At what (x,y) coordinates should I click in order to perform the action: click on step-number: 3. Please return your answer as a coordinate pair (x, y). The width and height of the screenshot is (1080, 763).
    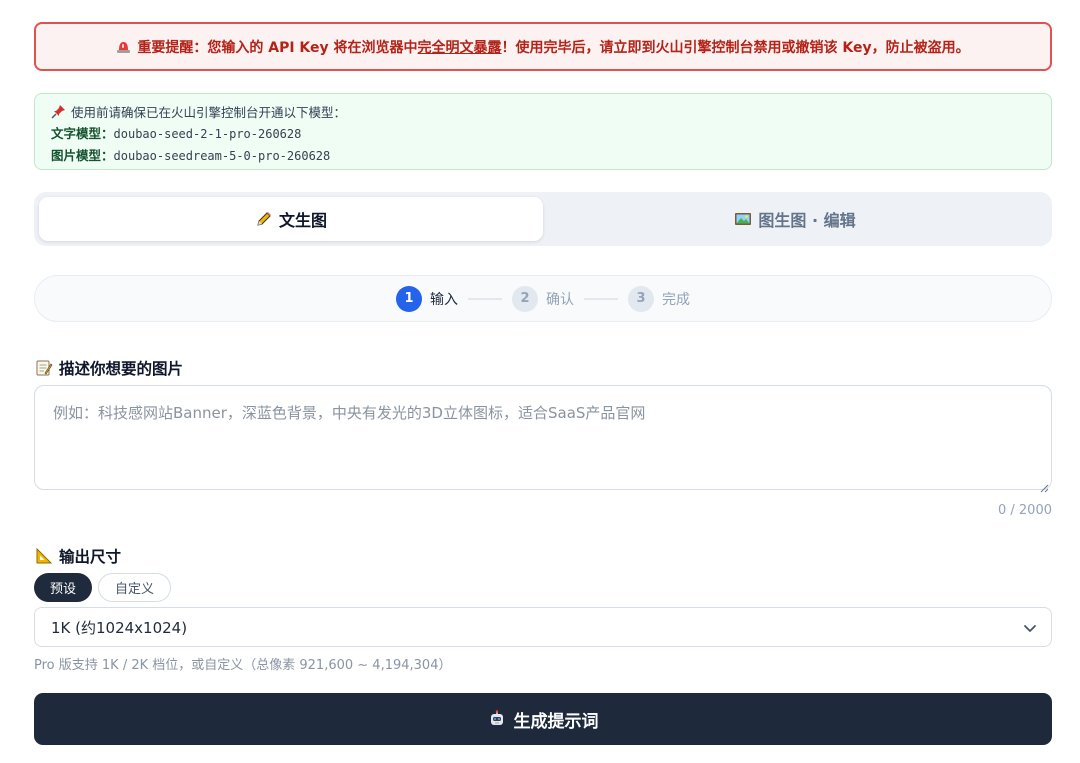
    Looking at the image, I should click on (641, 298).